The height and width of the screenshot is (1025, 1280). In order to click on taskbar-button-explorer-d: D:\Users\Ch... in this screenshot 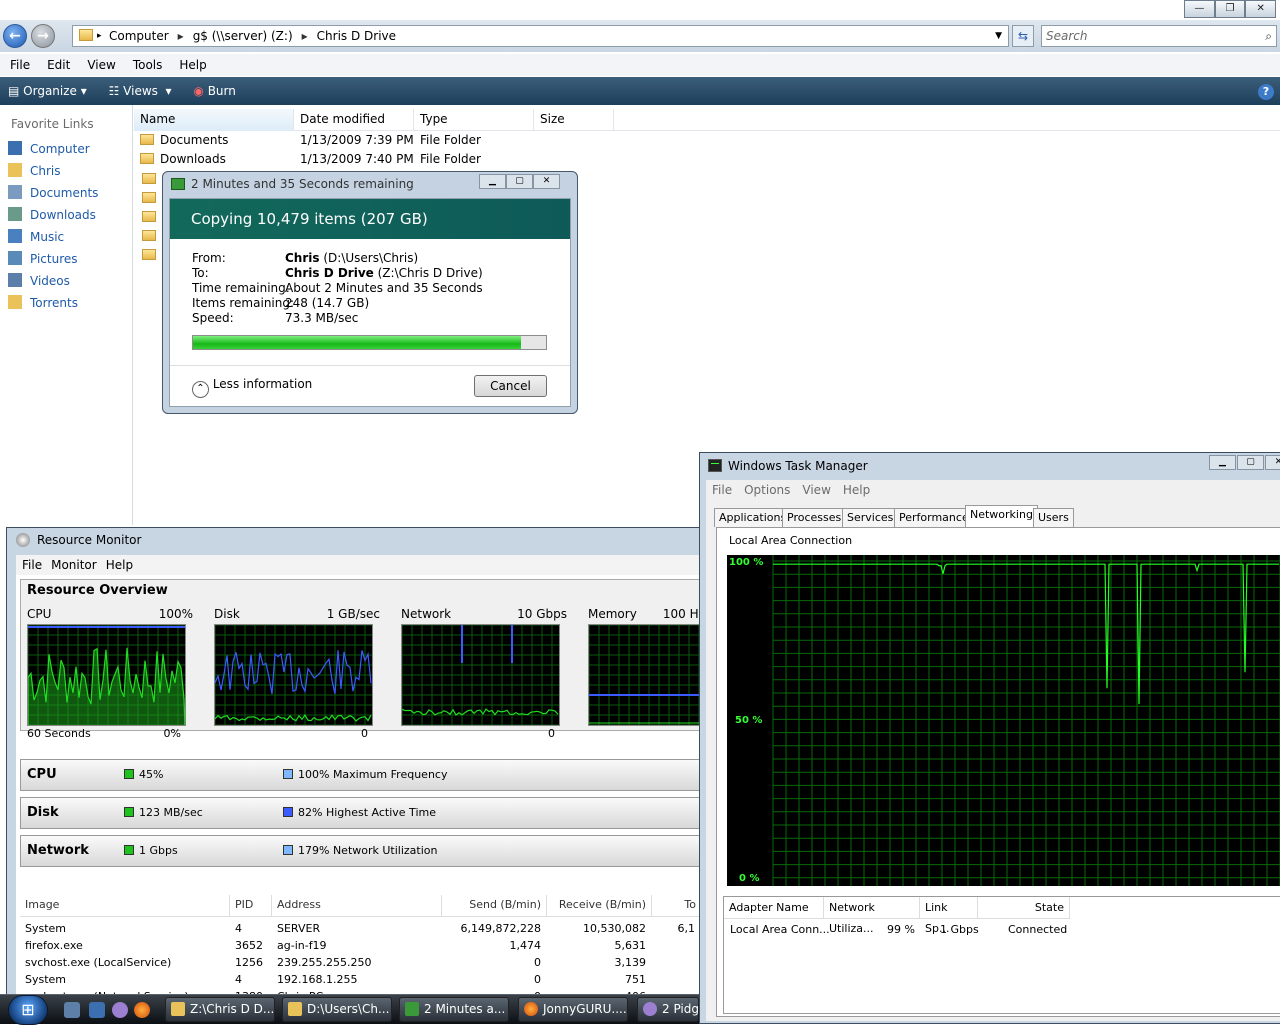, I will do `click(337, 1009)`.